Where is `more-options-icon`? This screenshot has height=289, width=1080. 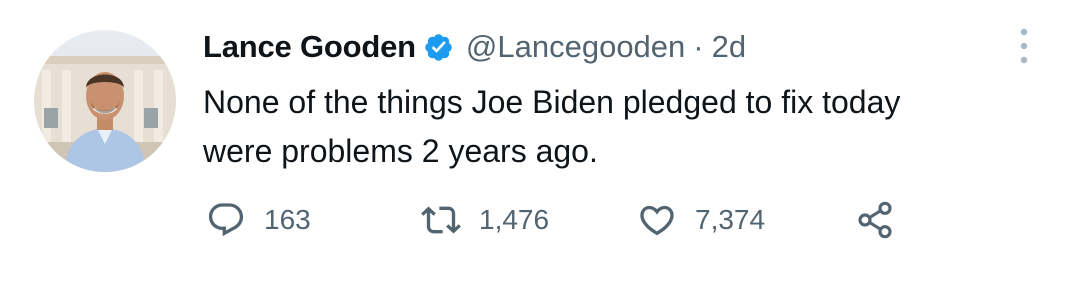
more-options-icon is located at coordinates (1024, 46).